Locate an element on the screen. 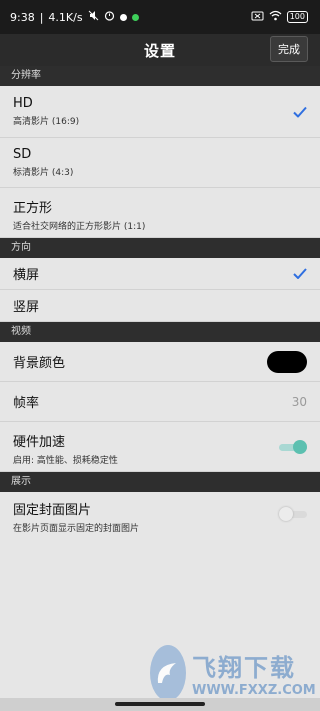  watermark-title: 飞翔下载 is located at coordinates (244, 668).